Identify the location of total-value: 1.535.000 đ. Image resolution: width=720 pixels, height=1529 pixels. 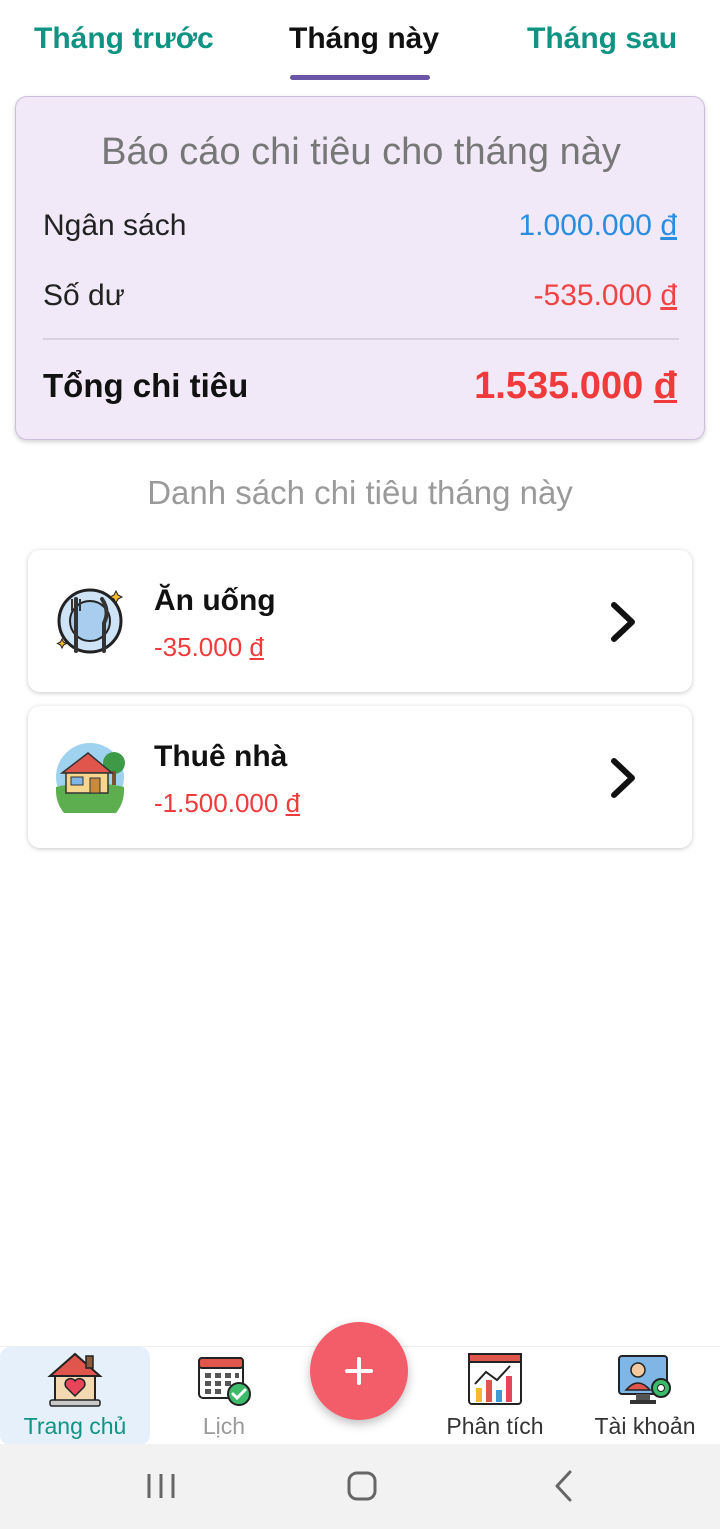
(575, 386).